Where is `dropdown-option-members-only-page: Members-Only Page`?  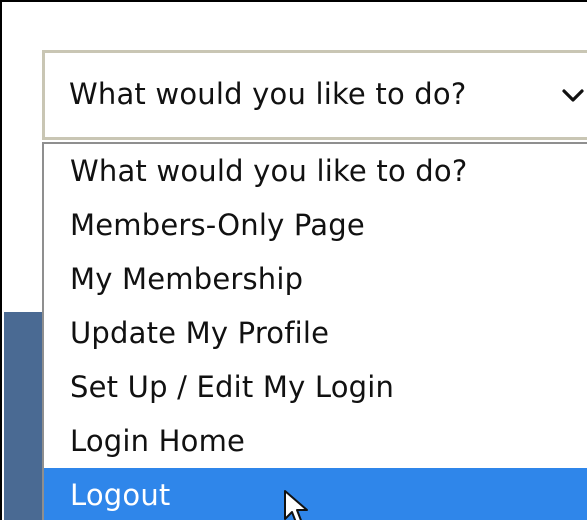
dropdown-option-members-only-page: Members-Only Page is located at coordinates (315, 225).